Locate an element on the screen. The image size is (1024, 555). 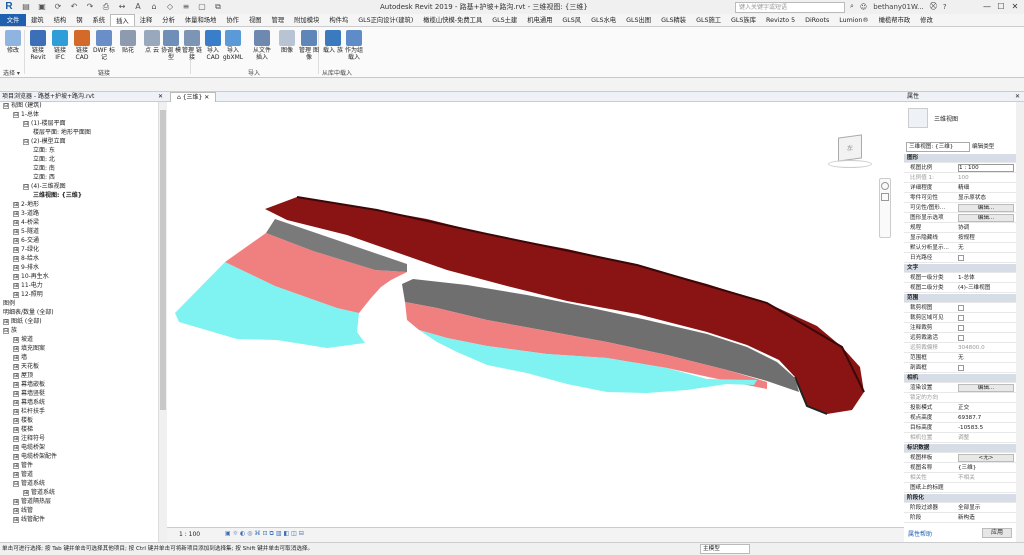
tree-item: ⊞ 线管 is located at coordinates (23, 511).